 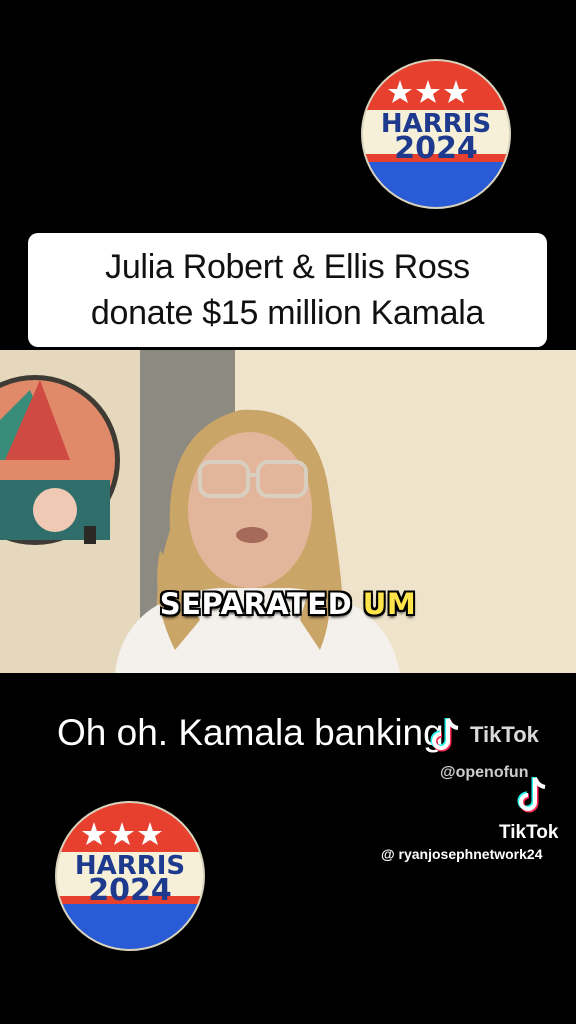 What do you see at coordinates (504, 734) in the screenshot?
I see `tiktok-watermark-brand: TikTok` at bounding box center [504, 734].